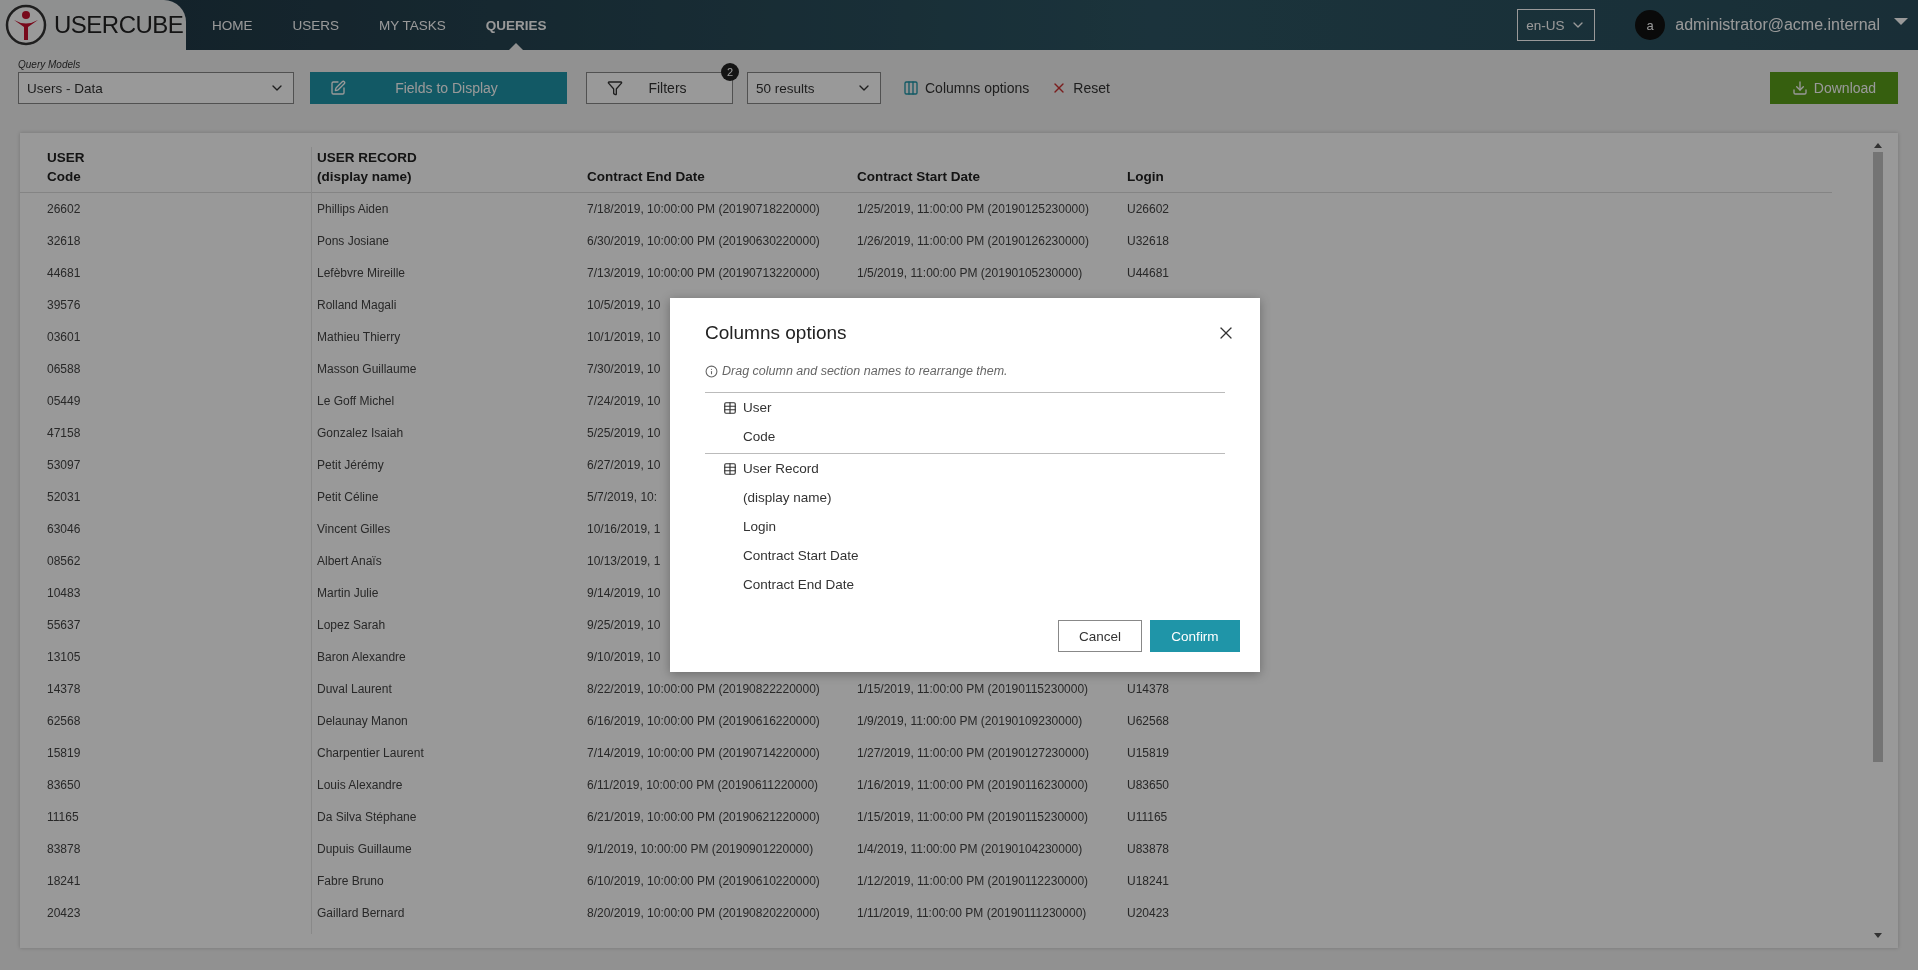 This screenshot has height=970, width=1918. Describe the element at coordinates (361, 913) in the screenshot. I see `table-cell: Gaillard Bernard` at that location.